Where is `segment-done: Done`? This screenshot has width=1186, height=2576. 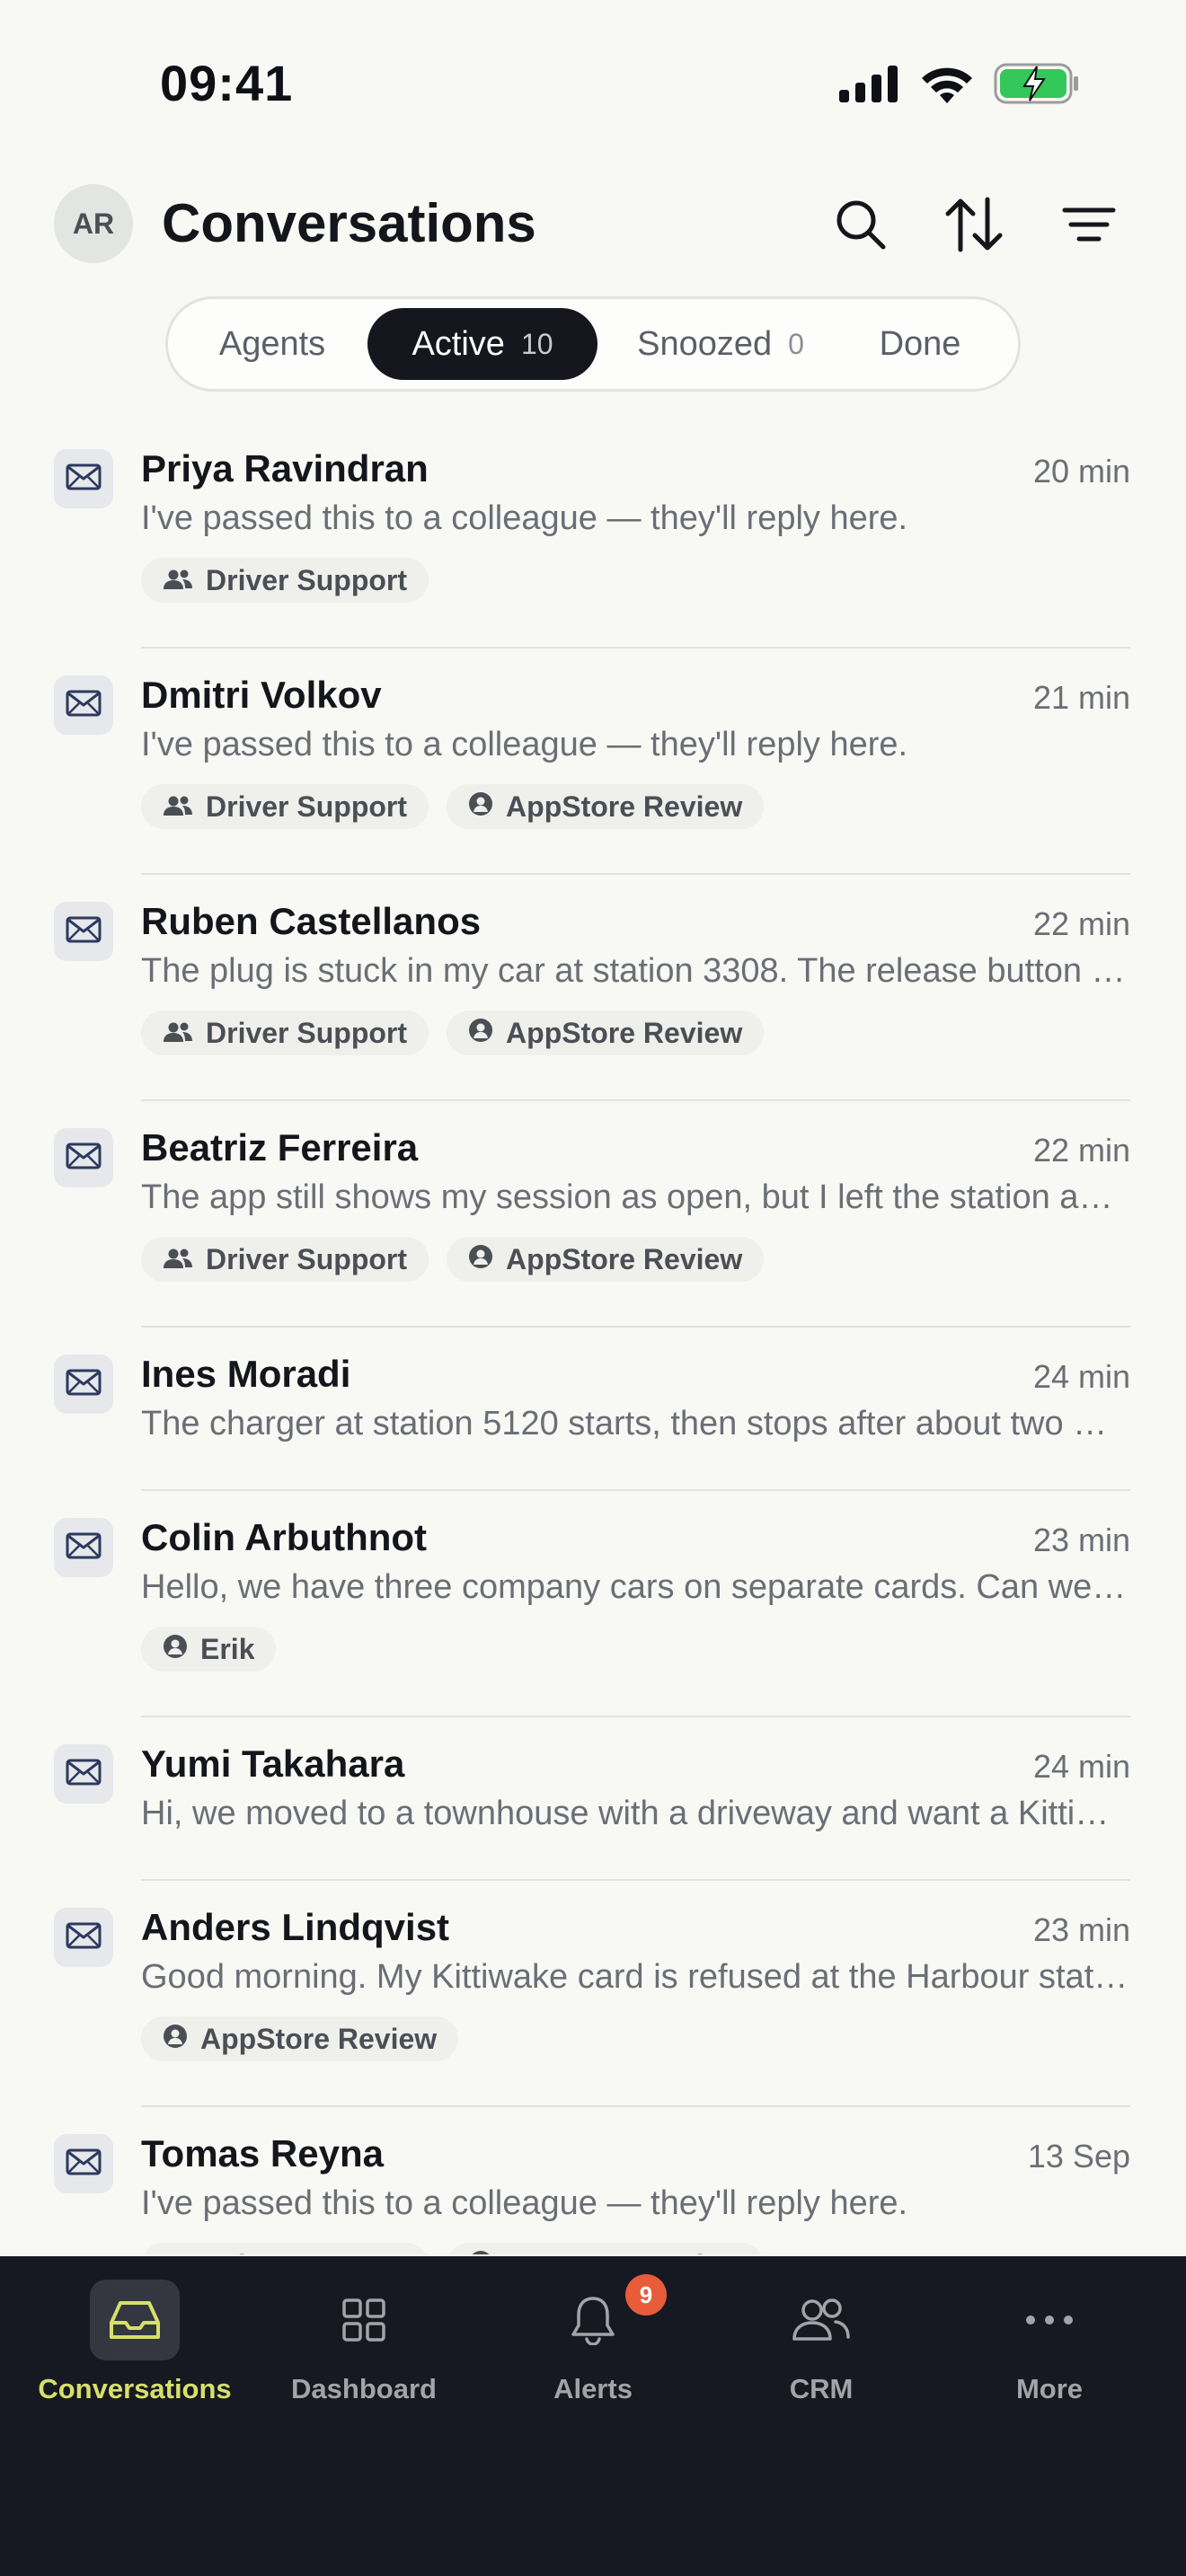
segment-done: Done is located at coordinates (920, 344).